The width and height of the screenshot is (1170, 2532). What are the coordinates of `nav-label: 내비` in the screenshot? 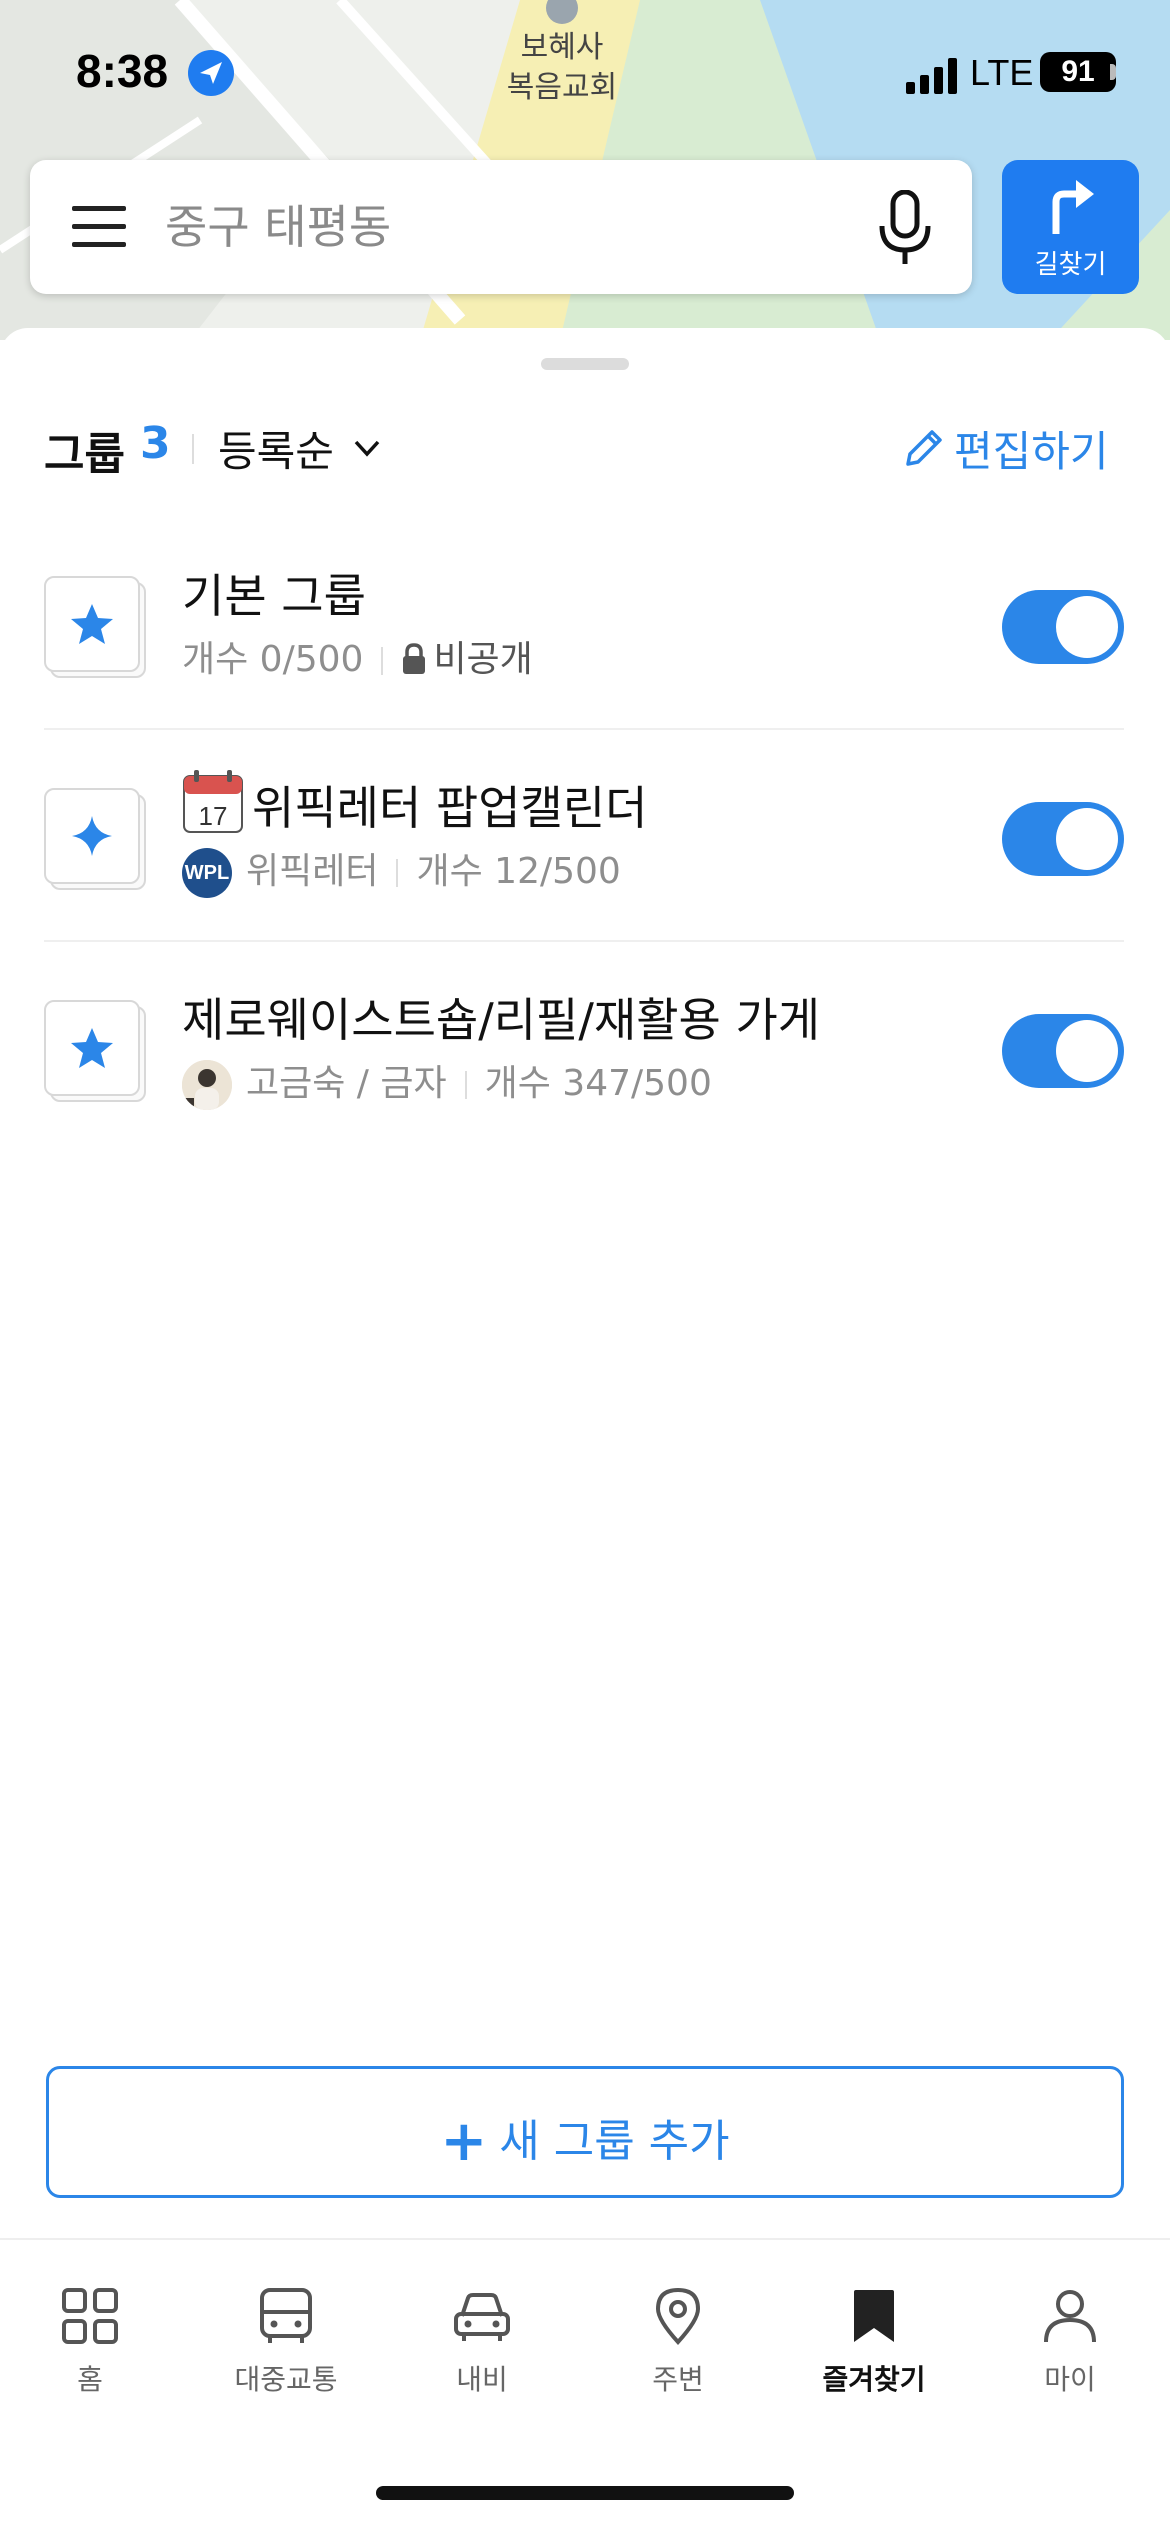 It's located at (482, 2379).